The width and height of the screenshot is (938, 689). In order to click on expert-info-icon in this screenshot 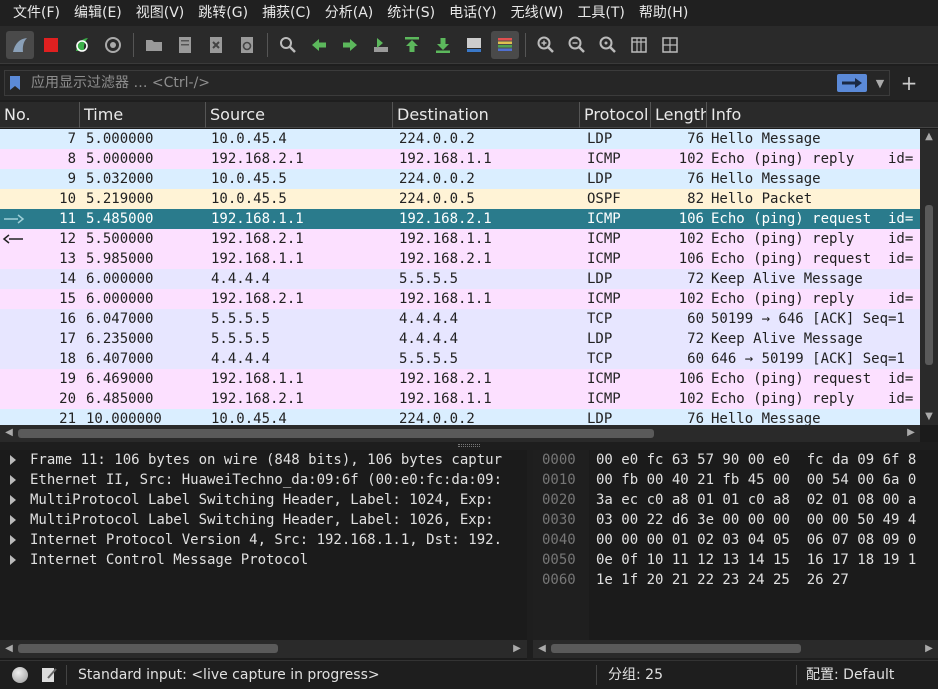, I will do `click(20, 675)`.